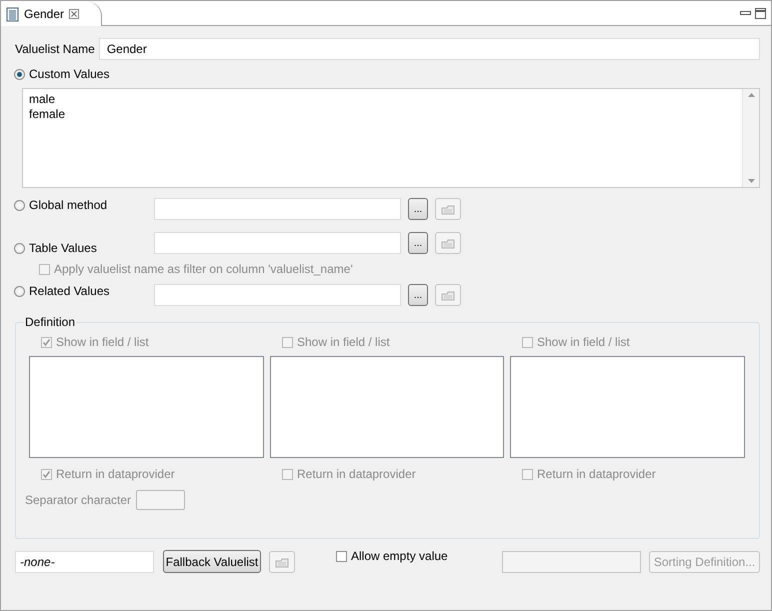 The width and height of the screenshot is (772, 611). Describe the element at coordinates (399, 556) in the screenshot. I see `checkbox-label: Allow empty value` at that location.